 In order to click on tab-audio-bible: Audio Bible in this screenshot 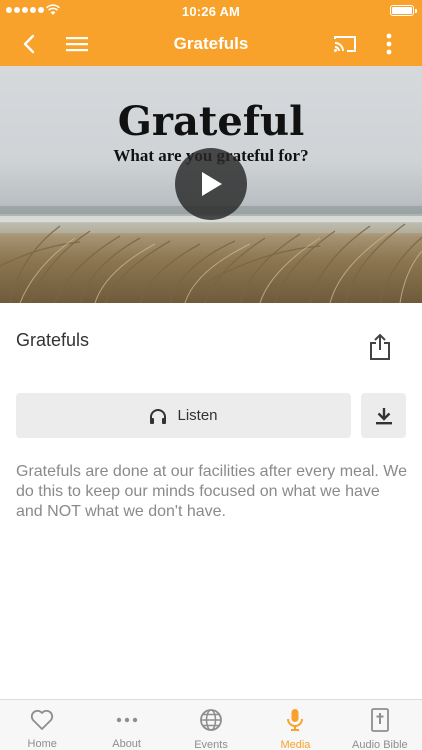, I will do `click(380, 725)`.